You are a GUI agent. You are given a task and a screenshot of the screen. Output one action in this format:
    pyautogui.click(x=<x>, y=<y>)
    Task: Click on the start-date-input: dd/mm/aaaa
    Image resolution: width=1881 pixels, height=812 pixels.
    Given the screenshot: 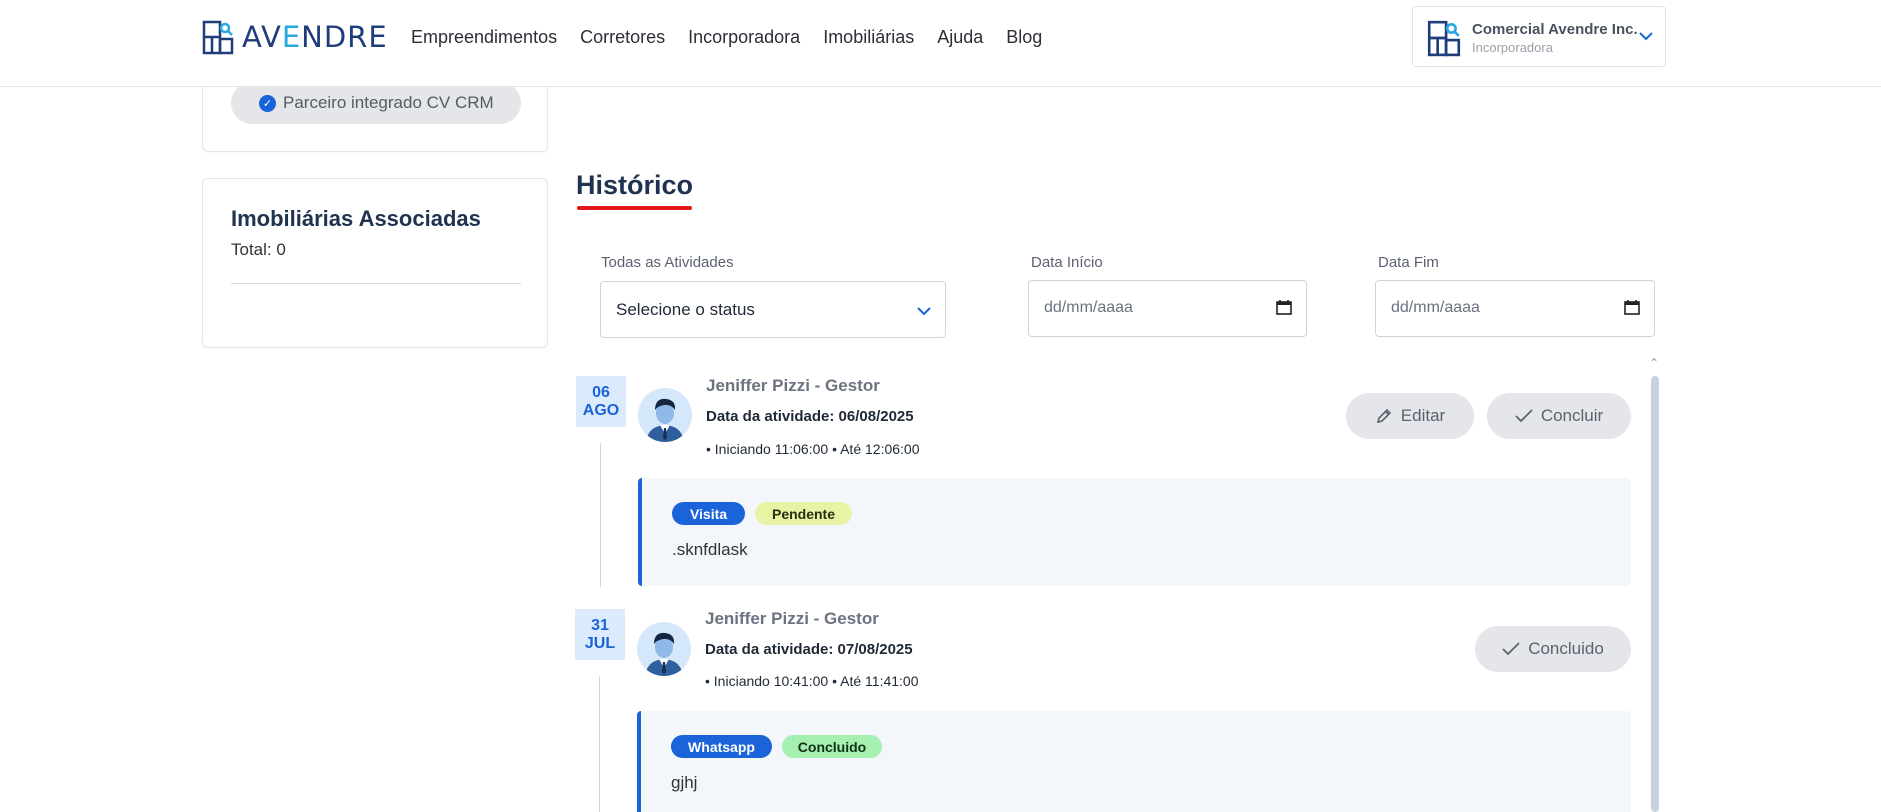 What is the action you would take?
    pyautogui.click(x=1167, y=308)
    